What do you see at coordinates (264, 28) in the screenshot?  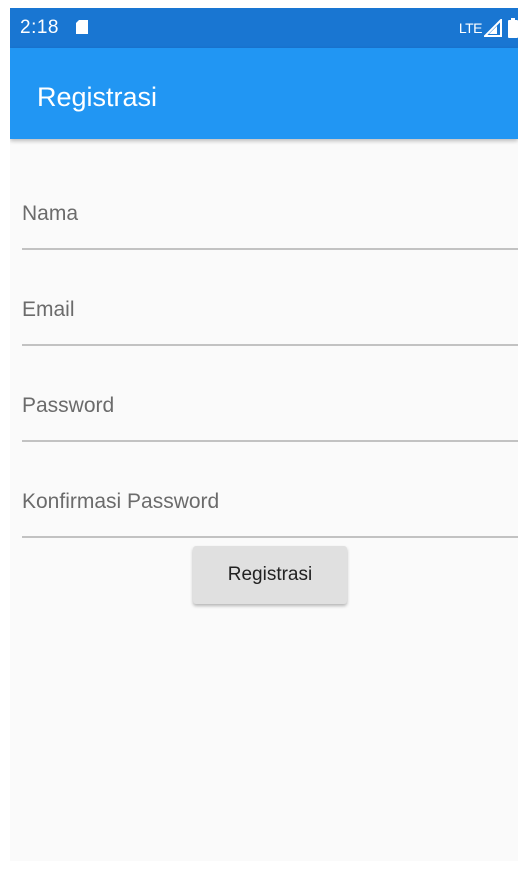 I see `status-bar: 2:18 LTE` at bounding box center [264, 28].